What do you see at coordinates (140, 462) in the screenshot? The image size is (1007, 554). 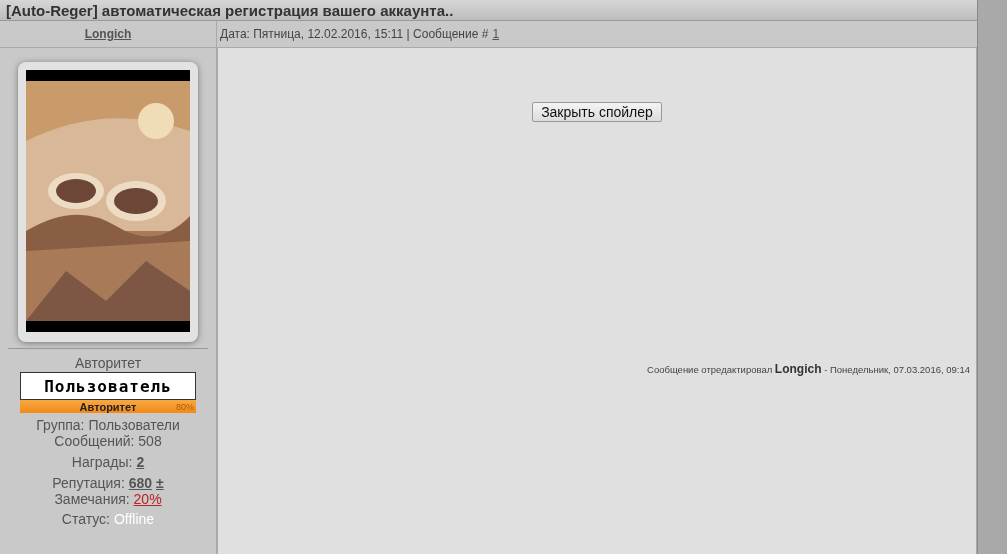 I see `awards-link: 2` at bounding box center [140, 462].